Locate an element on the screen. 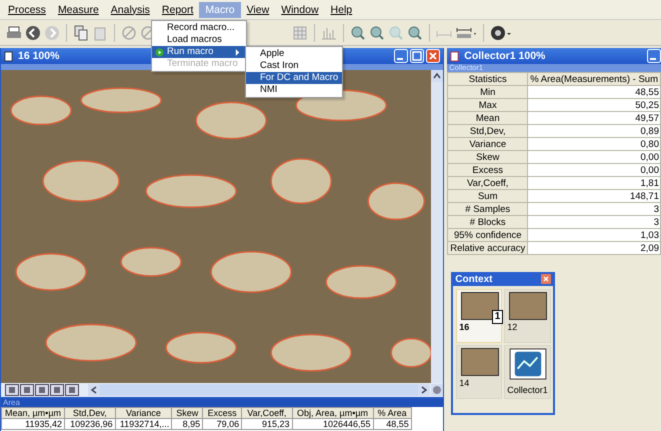 Image resolution: width=661 pixels, height=431 pixels. column-header: Skew is located at coordinates (187, 413).